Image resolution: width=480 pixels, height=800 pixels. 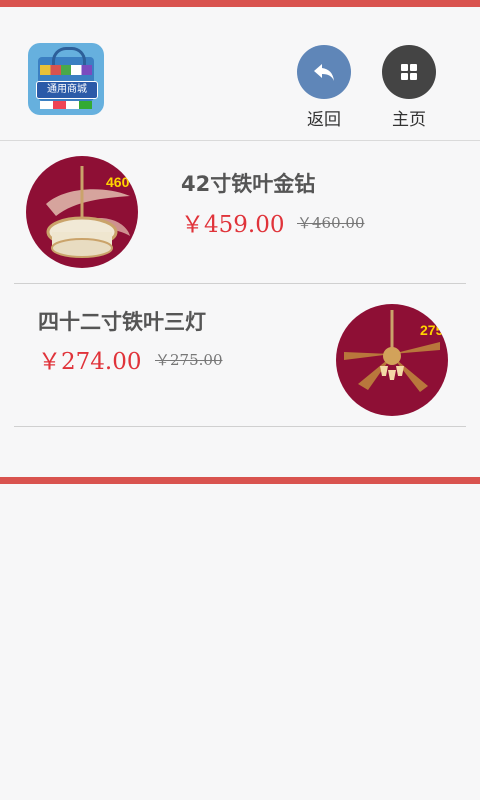 I want to click on price-tag-image-text: 275, so click(x=432, y=330).